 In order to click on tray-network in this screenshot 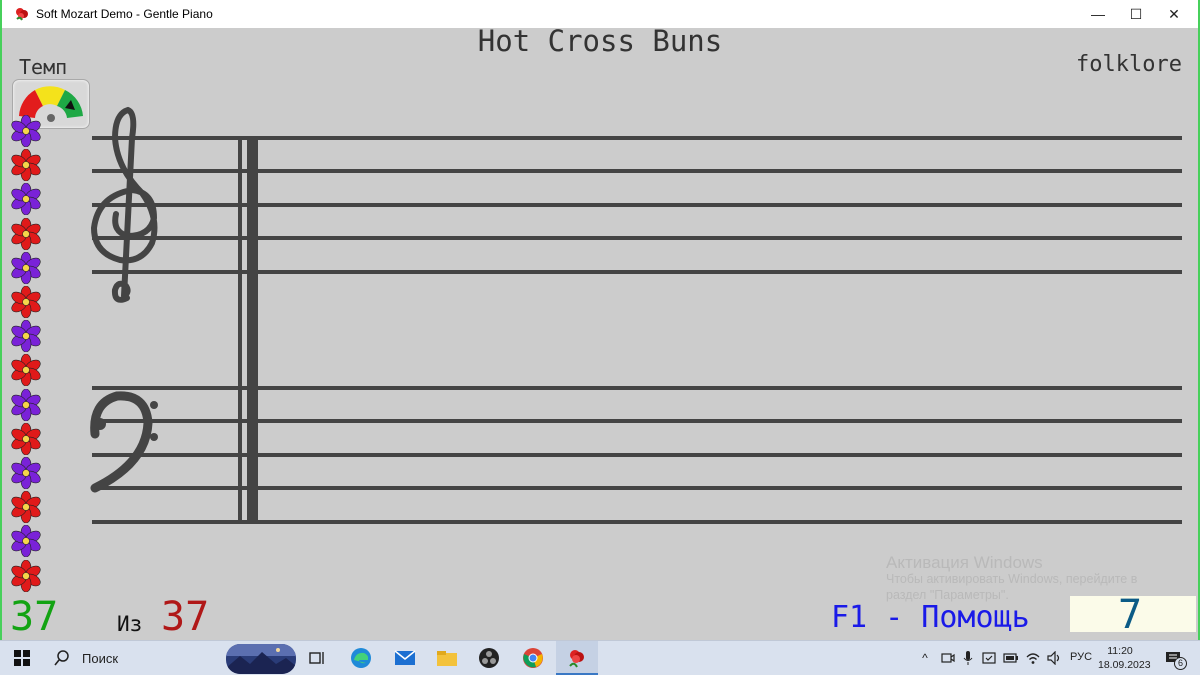, I will do `click(1033, 658)`.